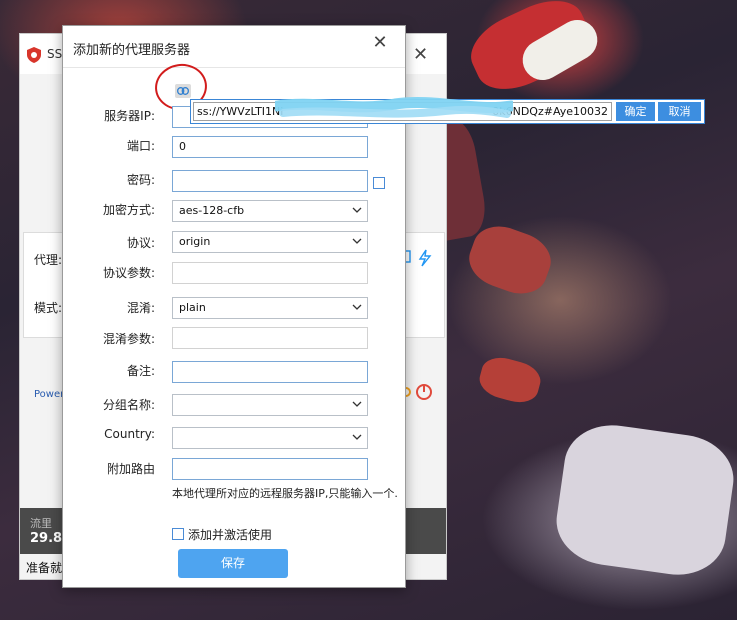  I want to click on obfs-param-field, so click(270, 338).